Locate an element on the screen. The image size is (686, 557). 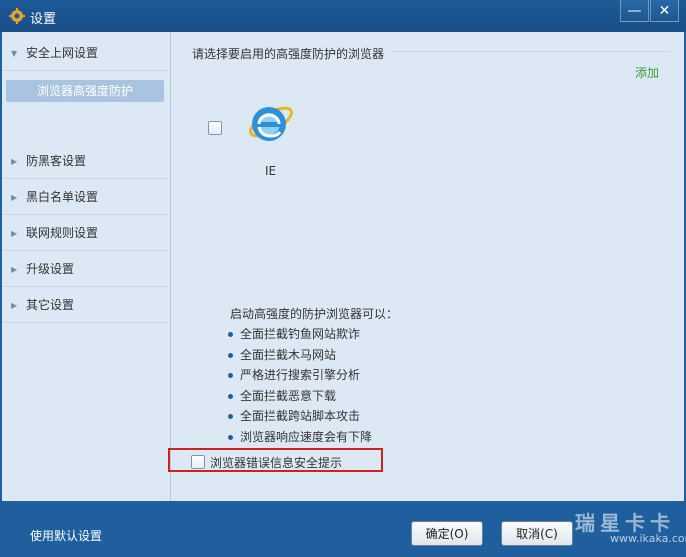
sidebar-item-label: 联网规则设置 is located at coordinates (62, 233).